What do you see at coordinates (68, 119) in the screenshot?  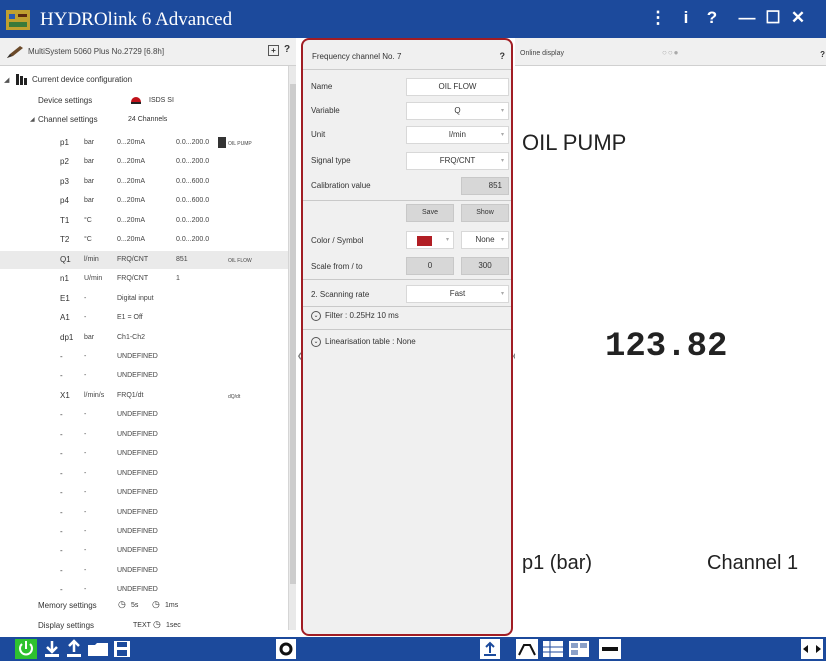 I see `channel-settings-node: Channel settings` at bounding box center [68, 119].